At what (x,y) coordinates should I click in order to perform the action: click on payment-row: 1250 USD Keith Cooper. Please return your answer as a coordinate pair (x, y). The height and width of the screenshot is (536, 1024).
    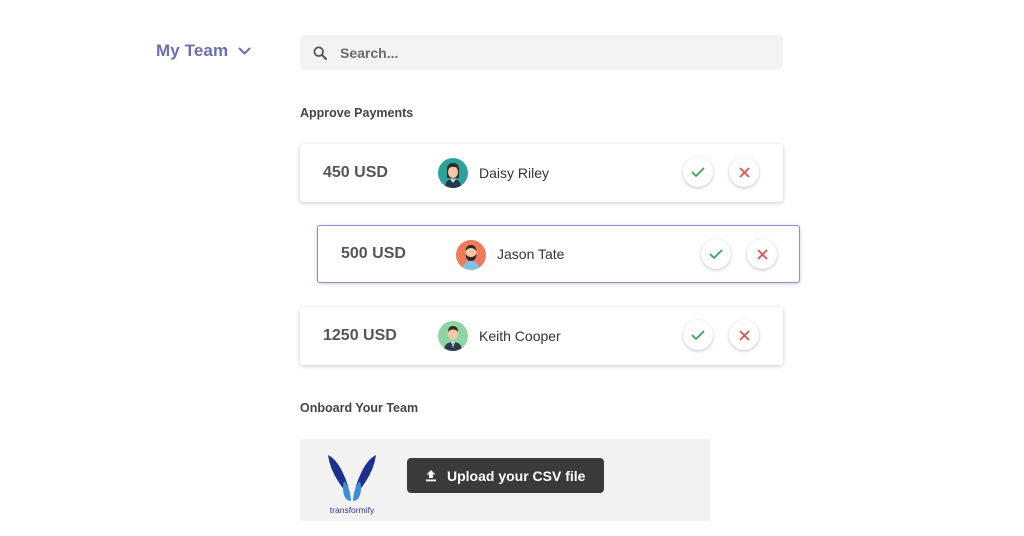
    Looking at the image, I should click on (541, 336).